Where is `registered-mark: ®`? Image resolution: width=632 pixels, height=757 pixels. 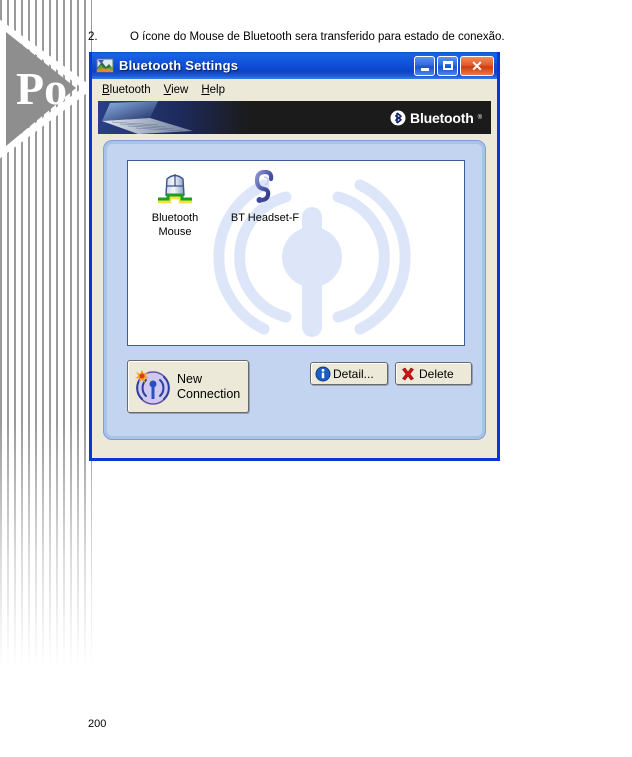 registered-mark: ® is located at coordinates (479, 117).